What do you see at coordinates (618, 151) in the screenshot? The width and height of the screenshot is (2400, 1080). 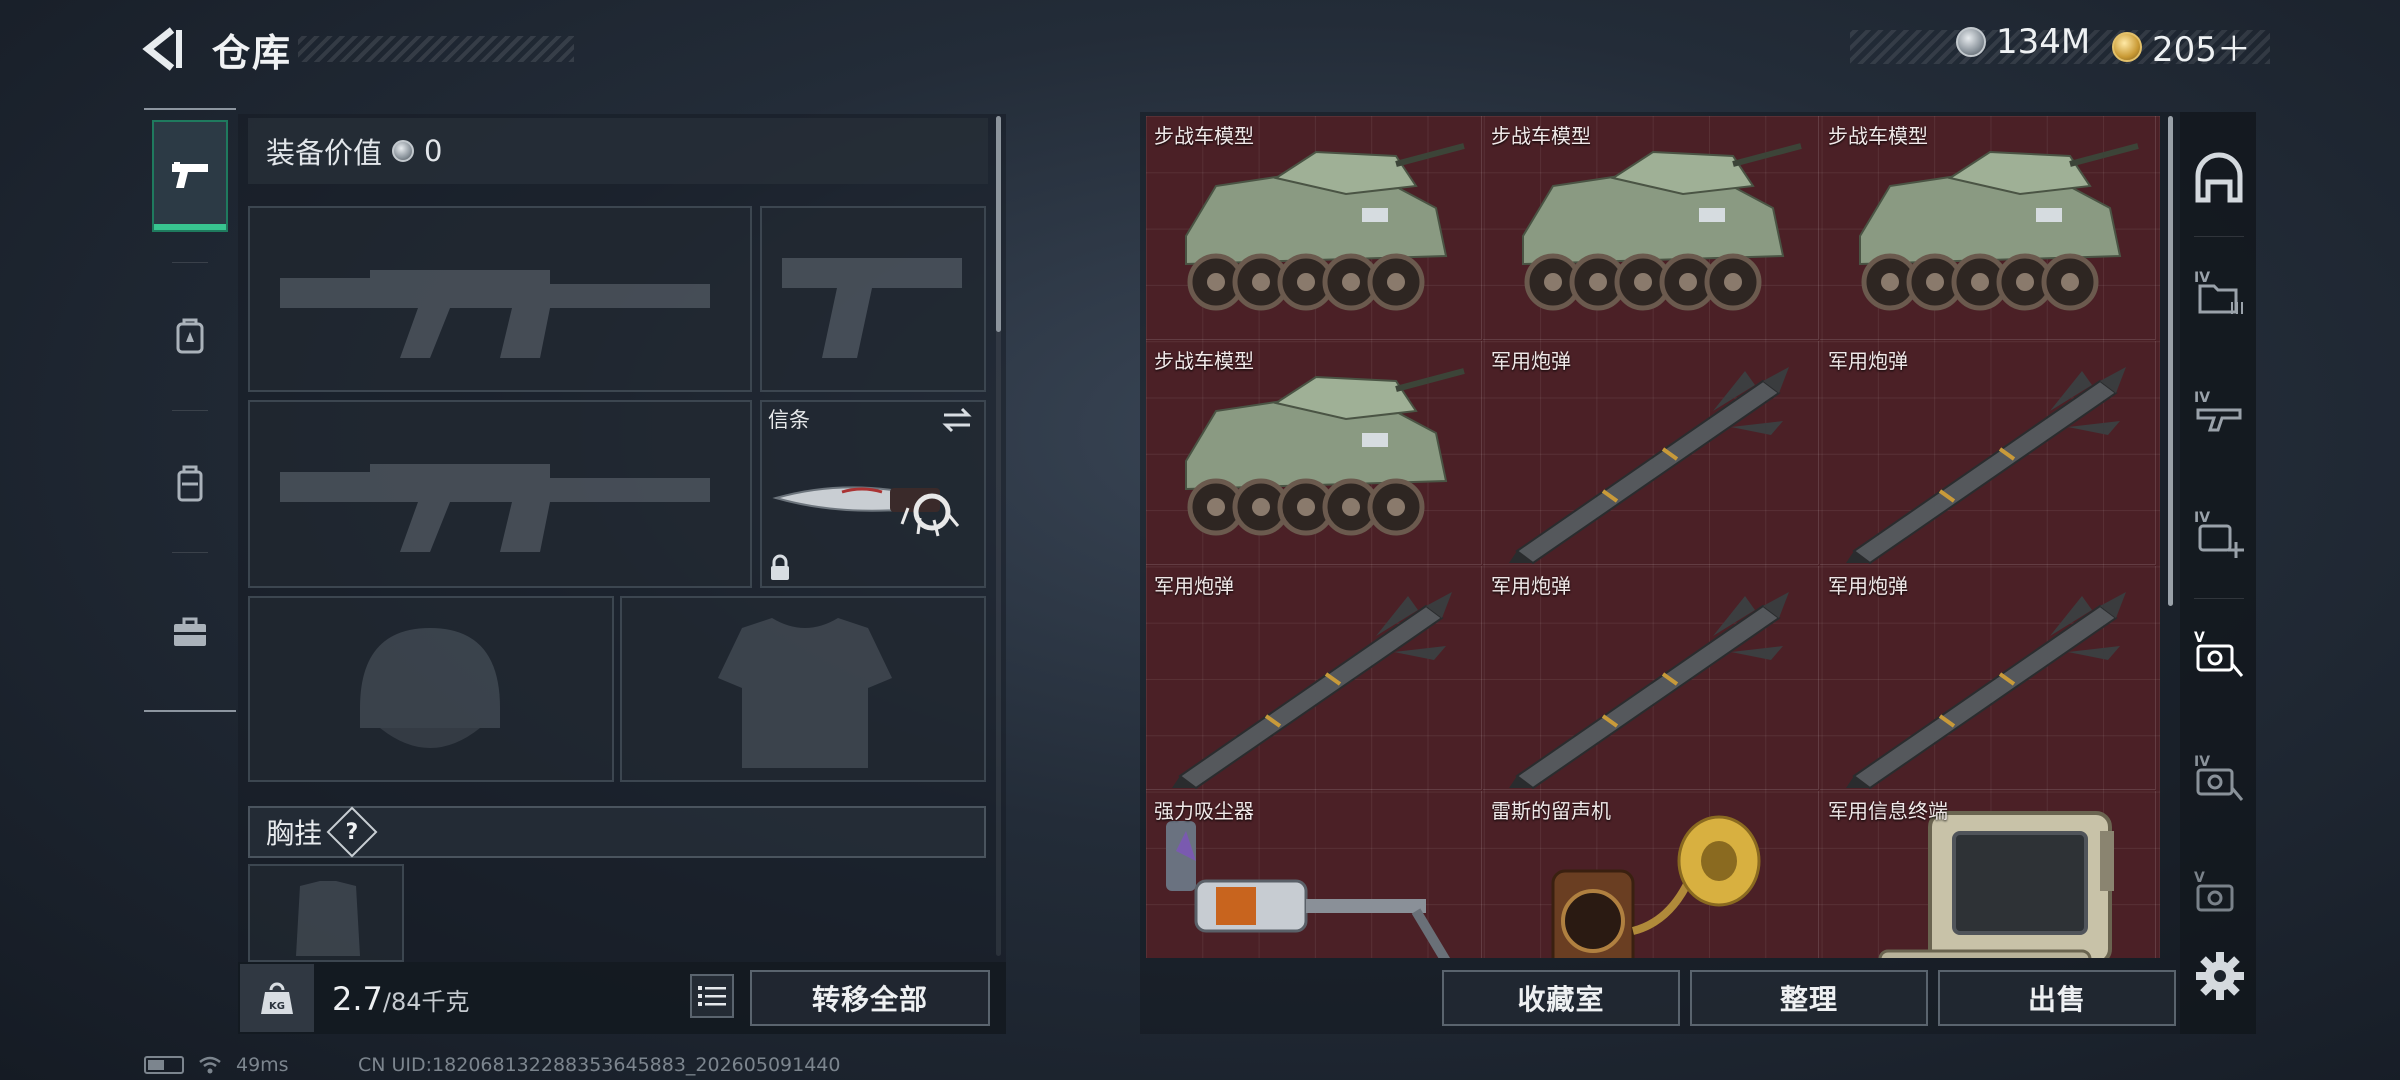 I see `equipment-value-bar: 装备价值 0` at bounding box center [618, 151].